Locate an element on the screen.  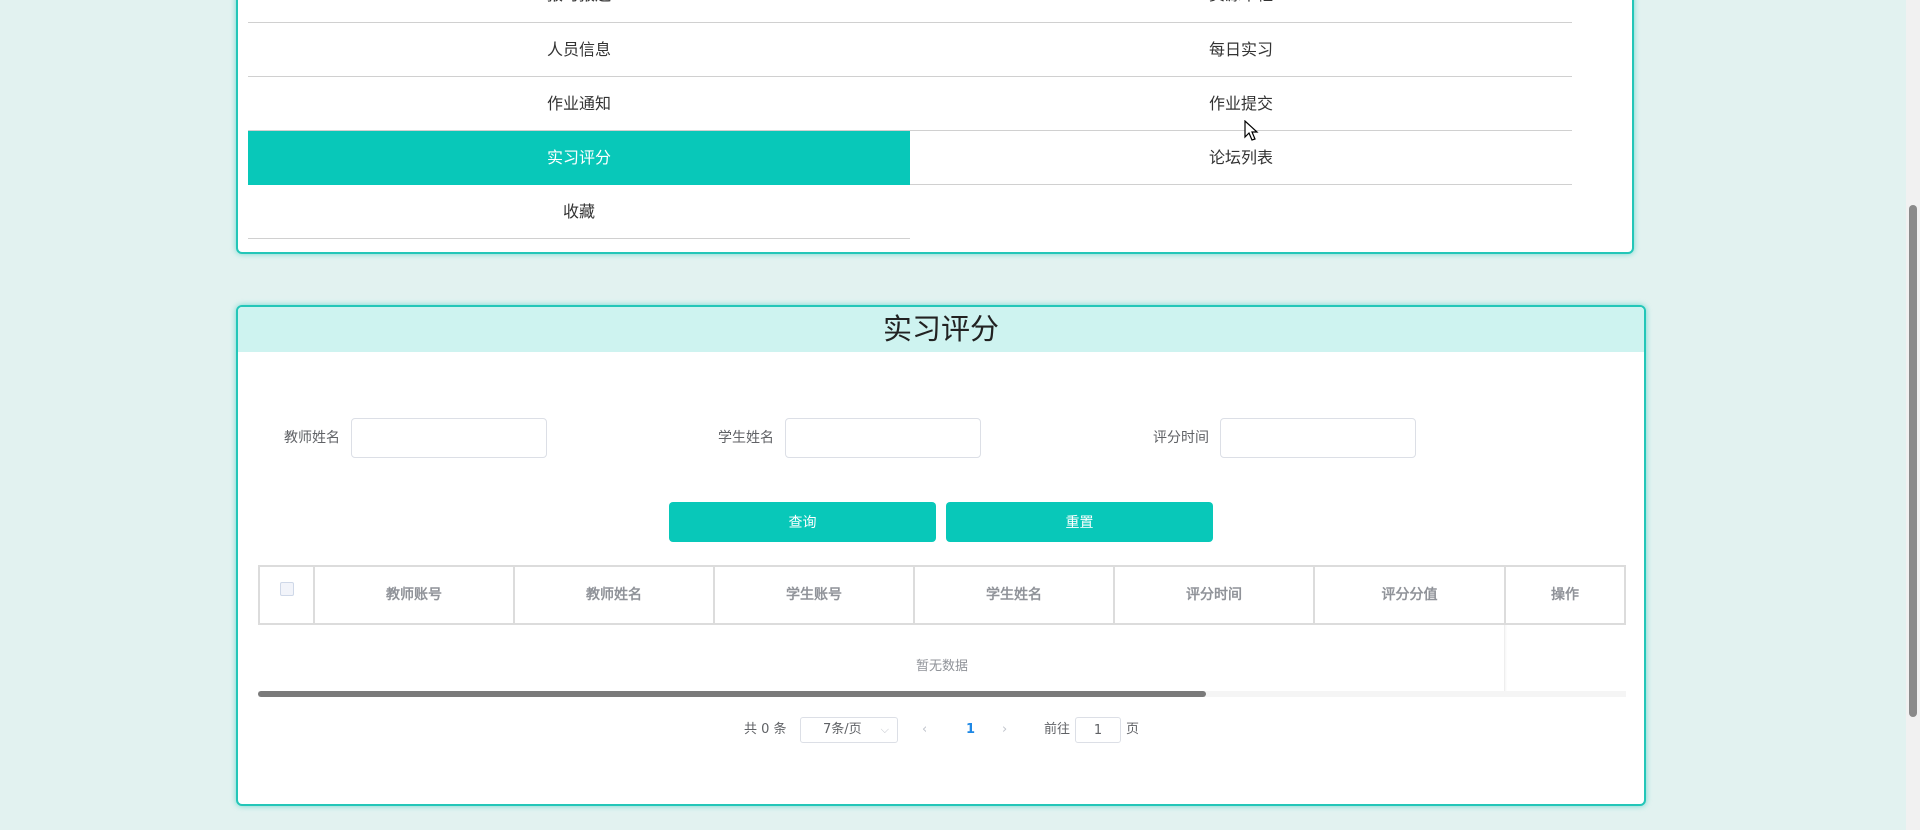
next-page-icon: › is located at coordinates (1004, 730).